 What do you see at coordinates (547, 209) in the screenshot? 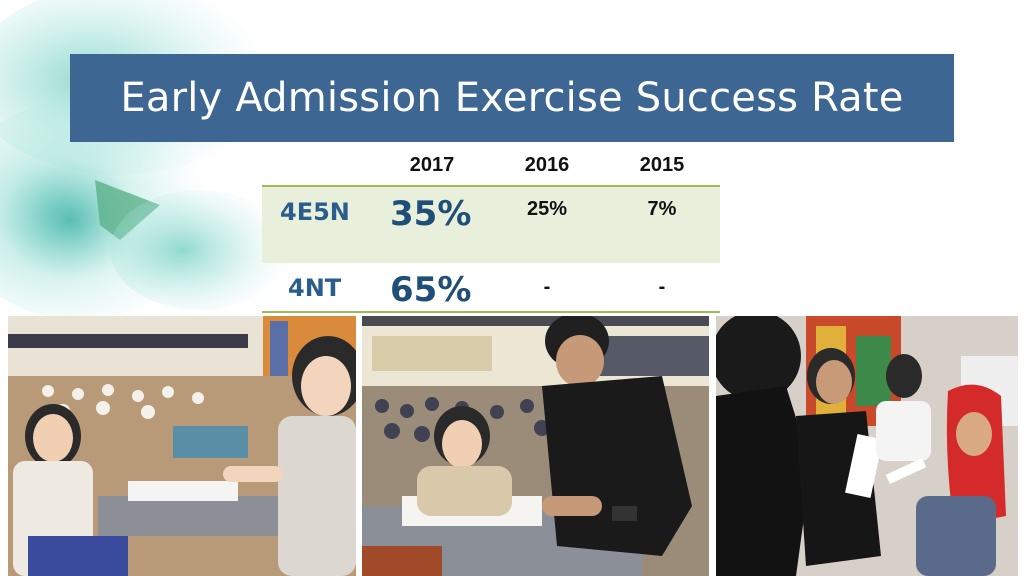
I see `cell-4e5n-2016: 25%` at bounding box center [547, 209].